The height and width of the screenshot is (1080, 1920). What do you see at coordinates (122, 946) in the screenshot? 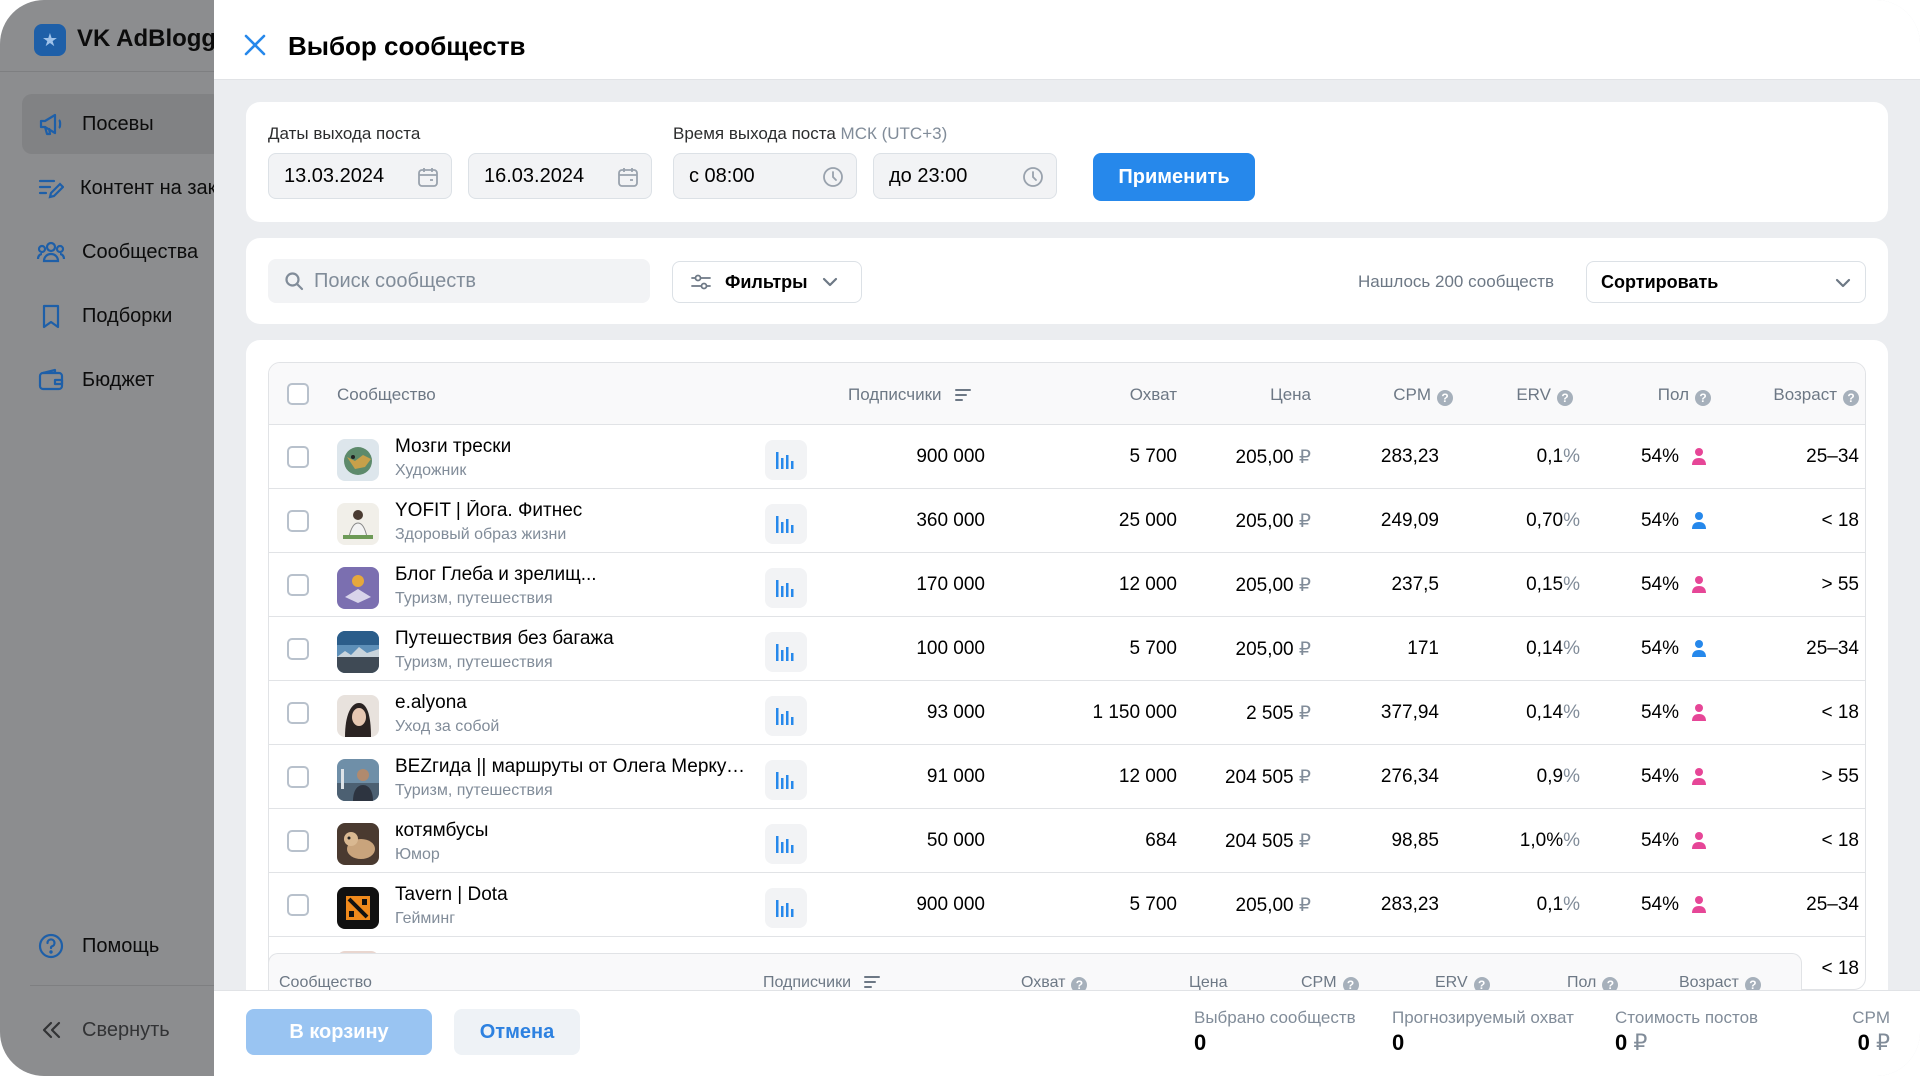
I see `sidebar-item-help: Помощь` at bounding box center [122, 946].